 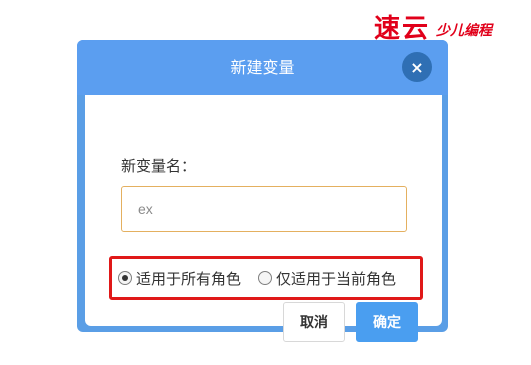 I want to click on close-icon: ×, so click(x=417, y=67).